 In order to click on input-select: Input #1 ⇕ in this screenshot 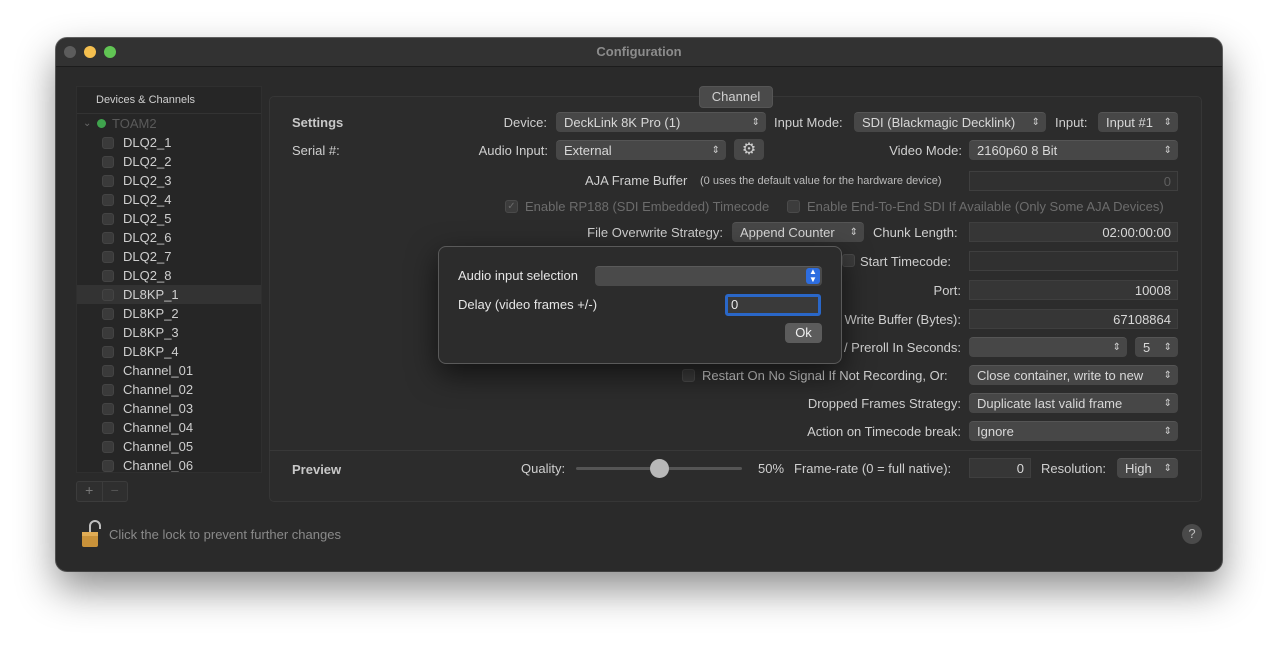, I will do `click(1138, 122)`.